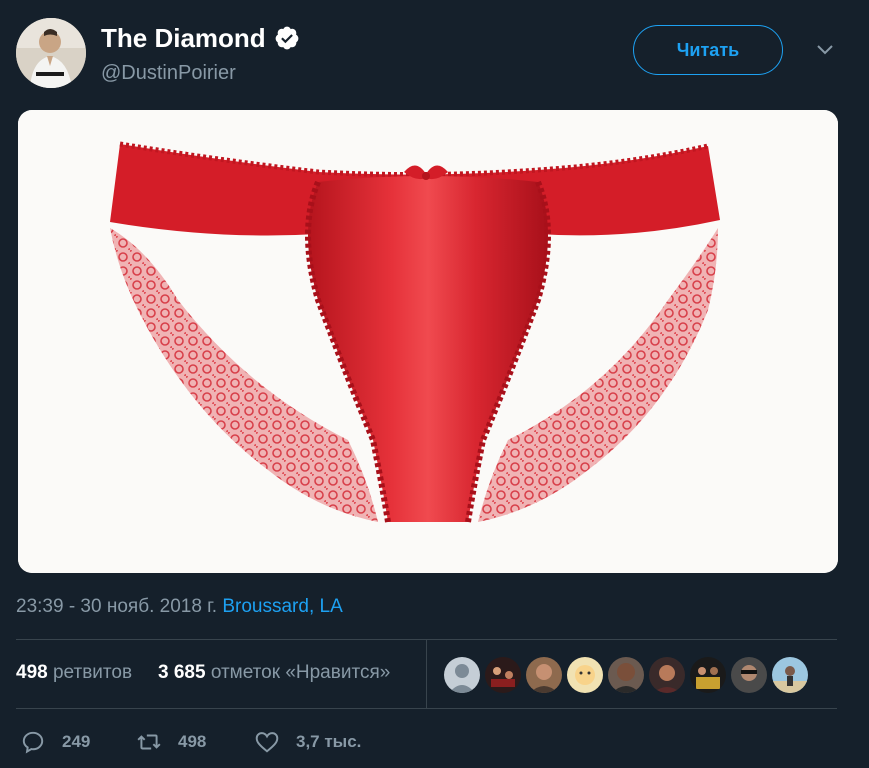  I want to click on likes-count: 3 685, so click(182, 672).